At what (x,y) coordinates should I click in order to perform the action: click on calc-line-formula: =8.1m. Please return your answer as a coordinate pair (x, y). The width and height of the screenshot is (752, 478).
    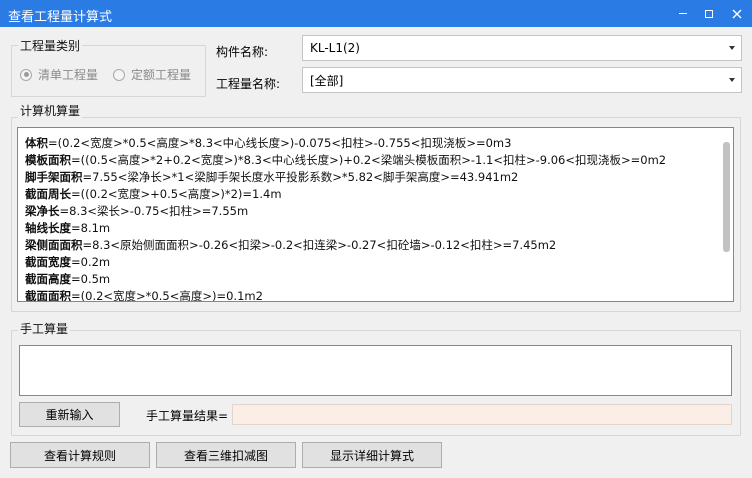
    Looking at the image, I should click on (91, 228).